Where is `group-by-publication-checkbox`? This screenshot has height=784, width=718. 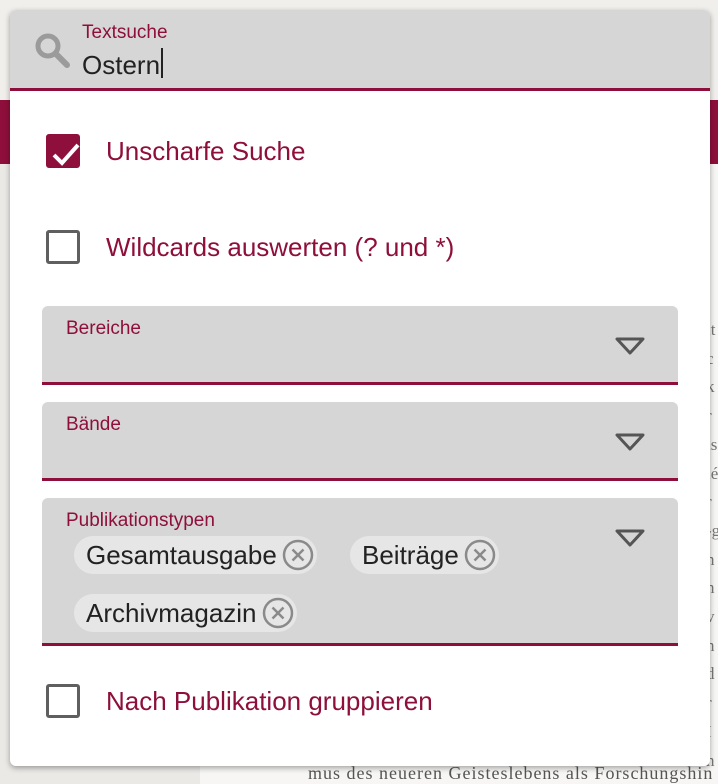
group-by-publication-checkbox is located at coordinates (63, 701).